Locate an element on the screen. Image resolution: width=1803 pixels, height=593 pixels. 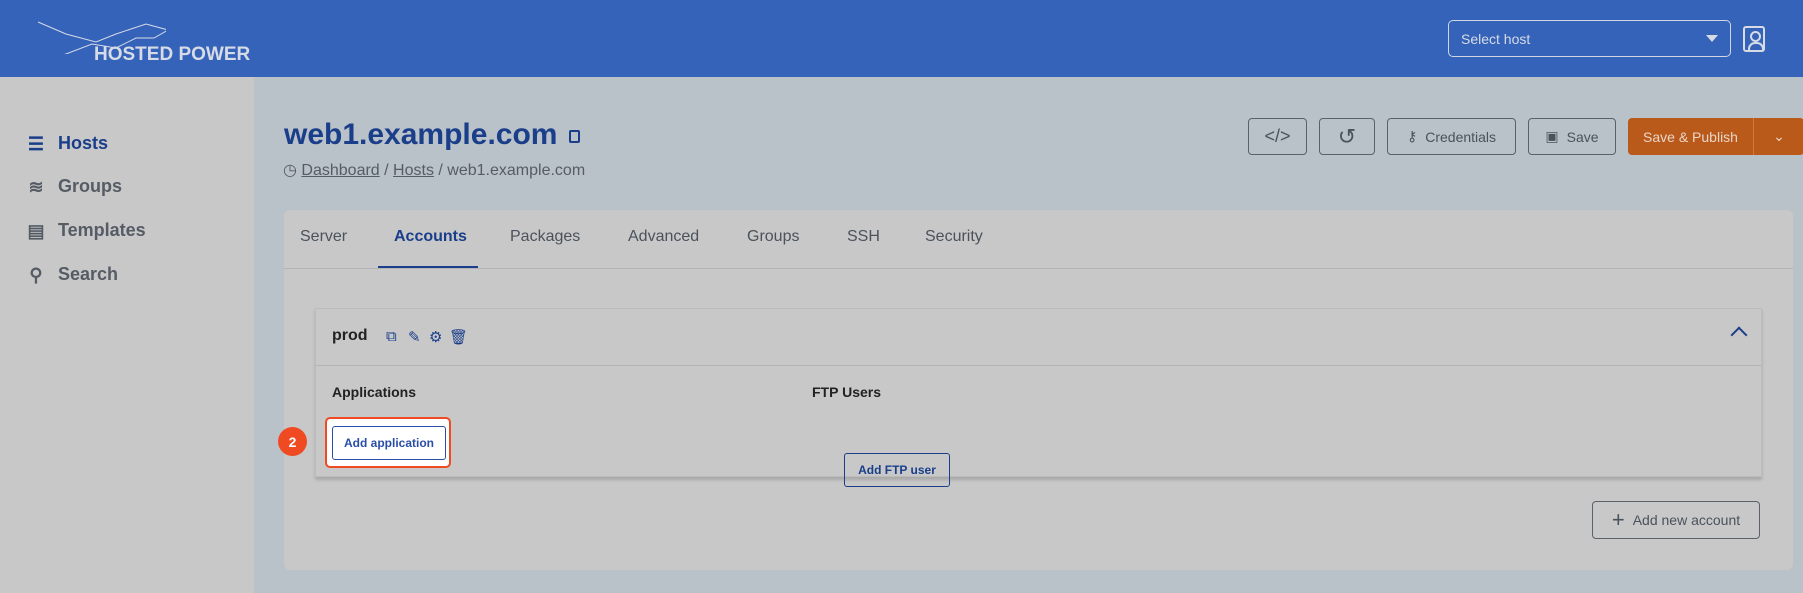
highlight-frame: Add application is located at coordinates (388, 442).